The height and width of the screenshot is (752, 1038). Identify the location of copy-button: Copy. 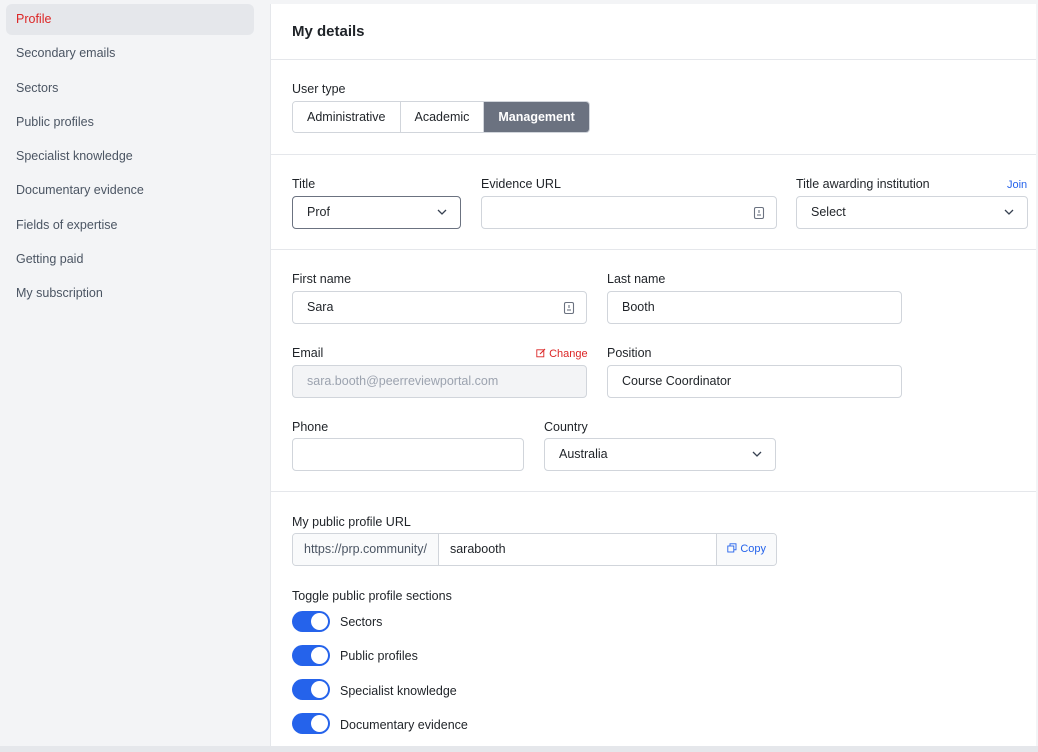
(746, 549).